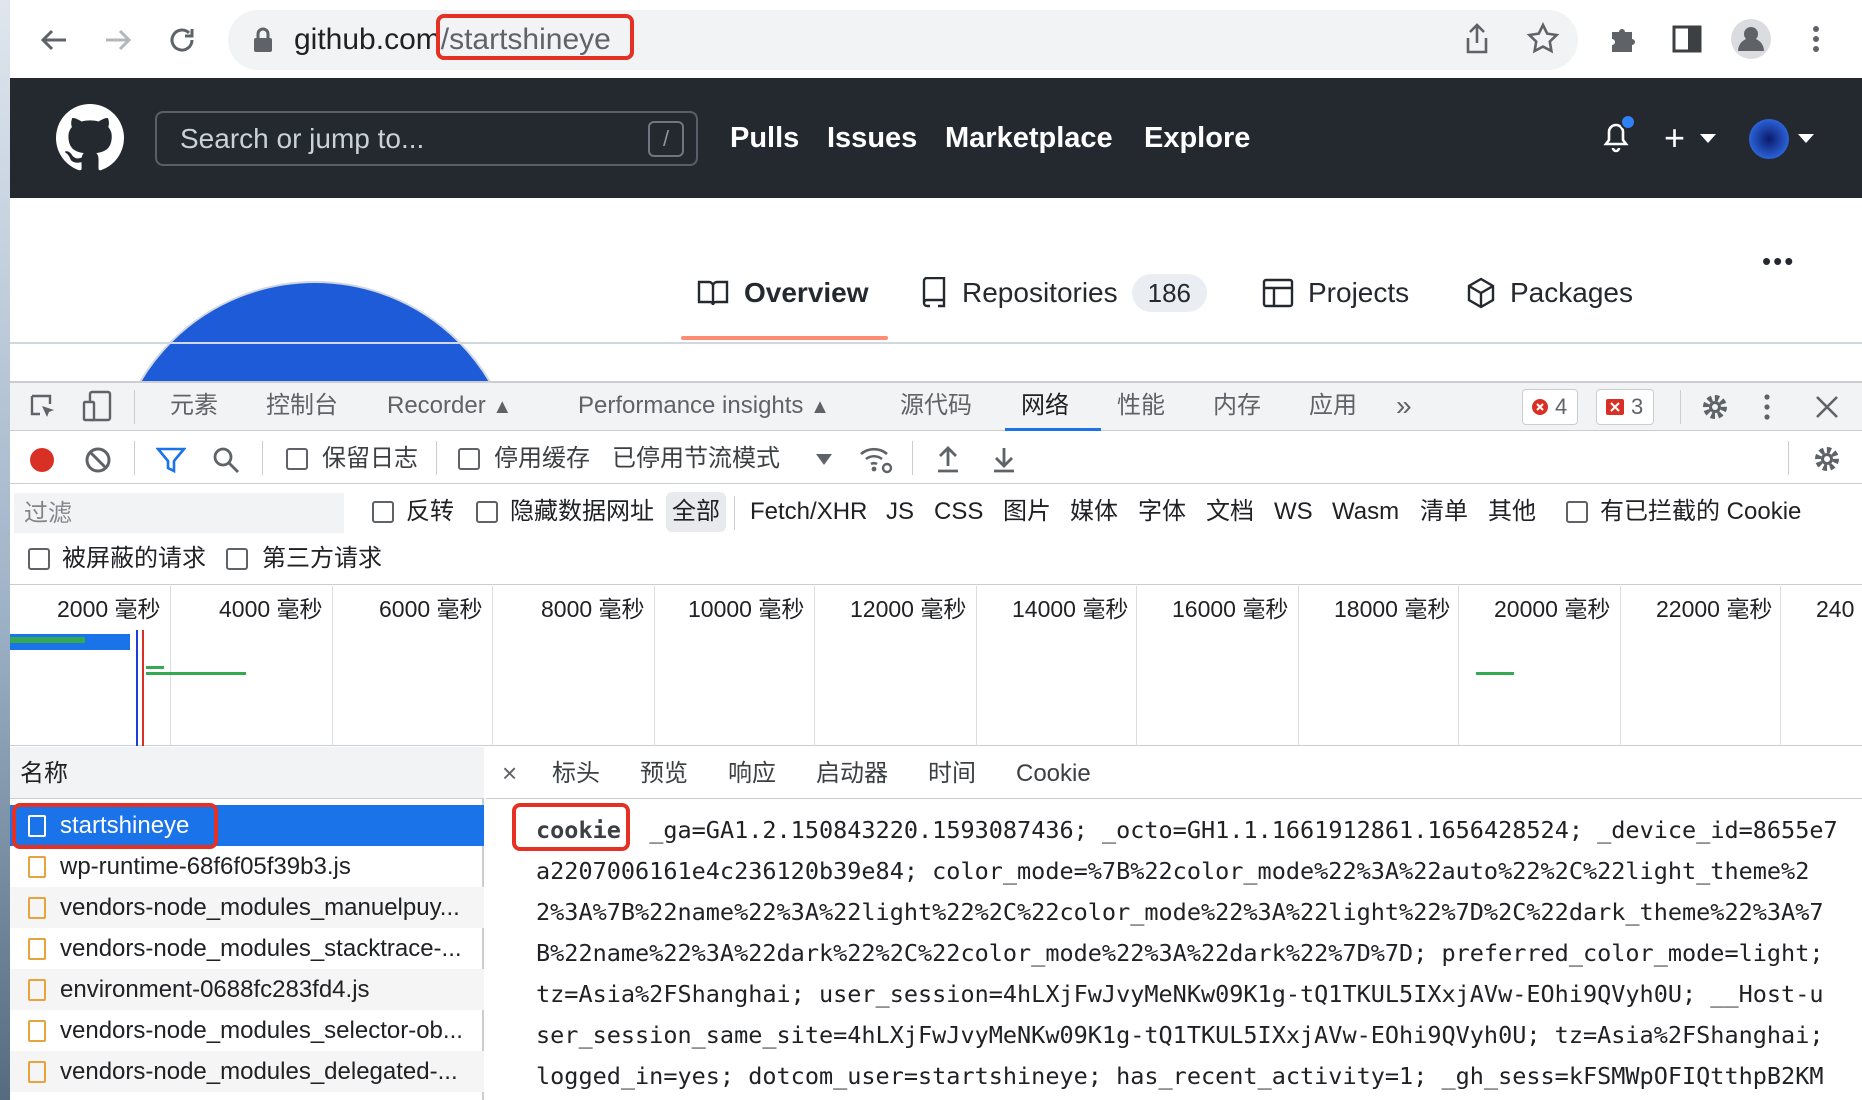 This screenshot has width=1862, height=1100. What do you see at coordinates (436, 405) in the screenshot?
I see `recorder-label: Recorder` at bounding box center [436, 405].